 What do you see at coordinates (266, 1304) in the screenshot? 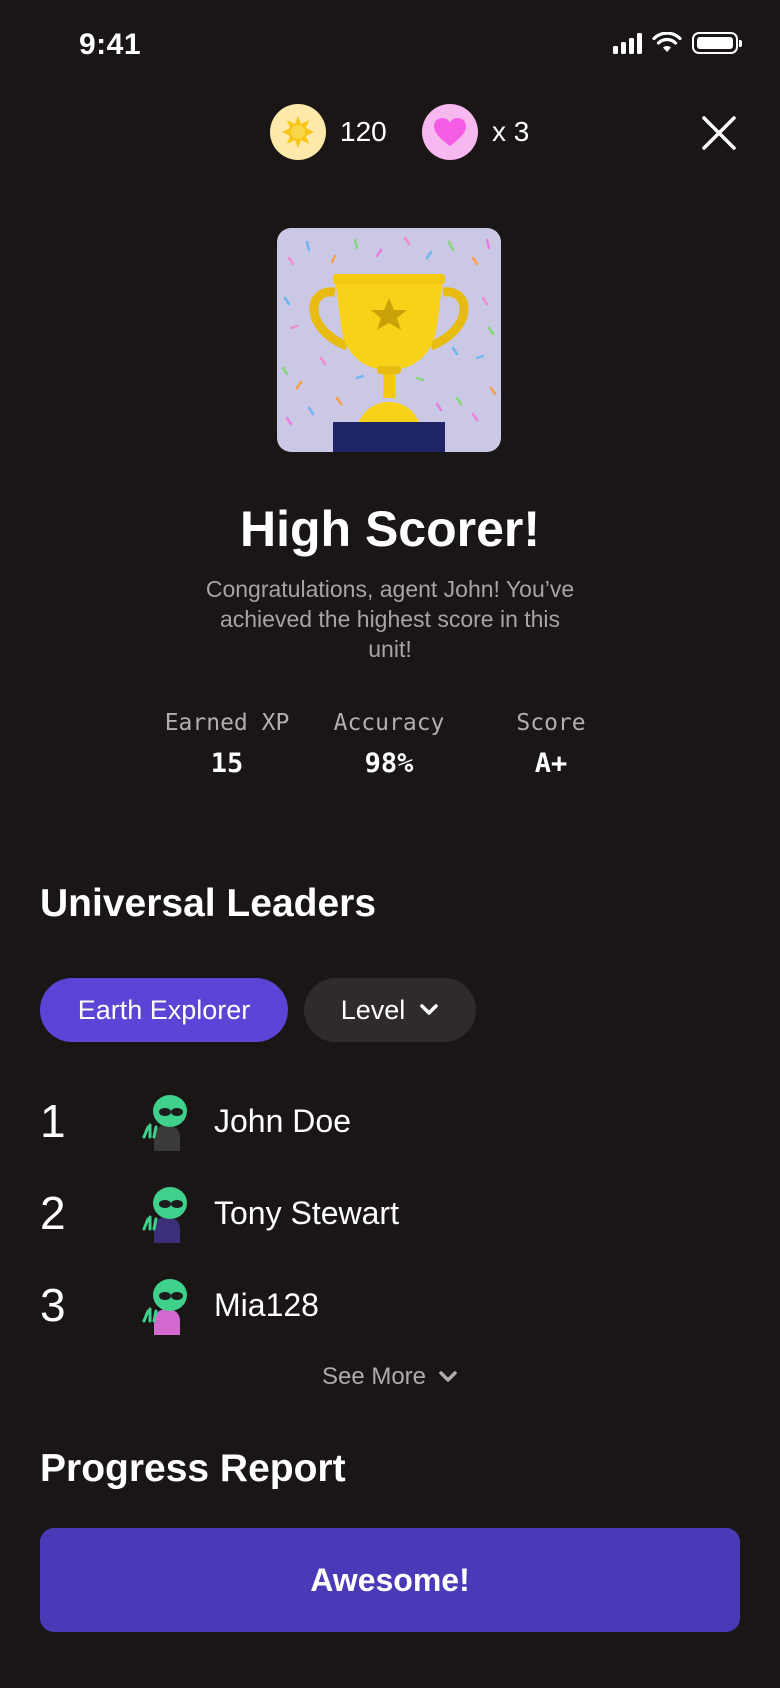
I see `leader-name: Mia128` at bounding box center [266, 1304].